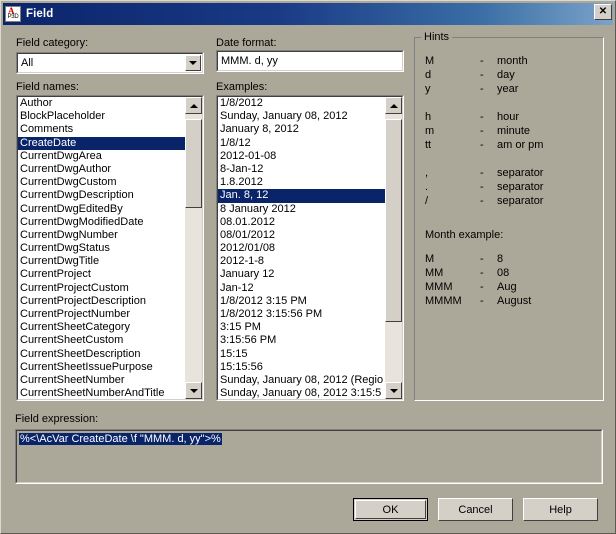 The image size is (616, 534). I want to click on field-category-combobox: All, so click(110, 63).